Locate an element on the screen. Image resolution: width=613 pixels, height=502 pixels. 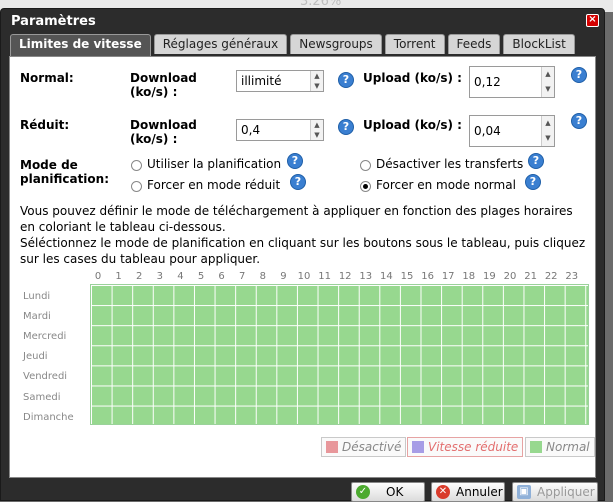
hour-label: 23 is located at coordinates (572, 276).